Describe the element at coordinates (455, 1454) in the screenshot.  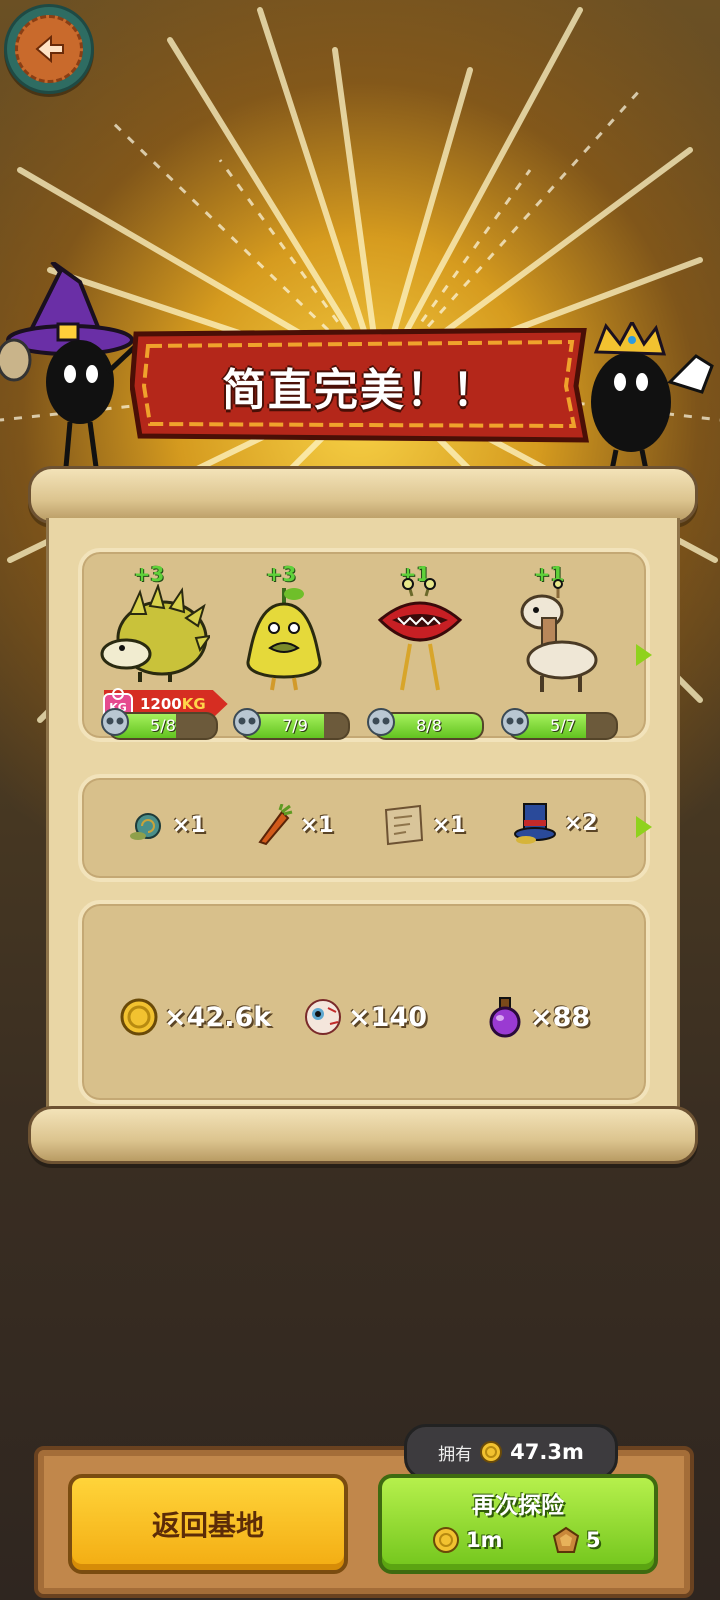
I see `owned-label: 拥有` at that location.